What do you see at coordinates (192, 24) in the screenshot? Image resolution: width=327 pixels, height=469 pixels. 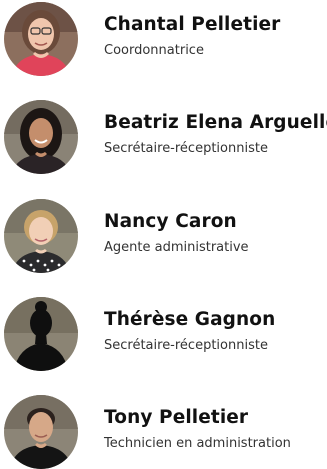 I see `staff-name: Chantal Pelletier` at bounding box center [192, 24].